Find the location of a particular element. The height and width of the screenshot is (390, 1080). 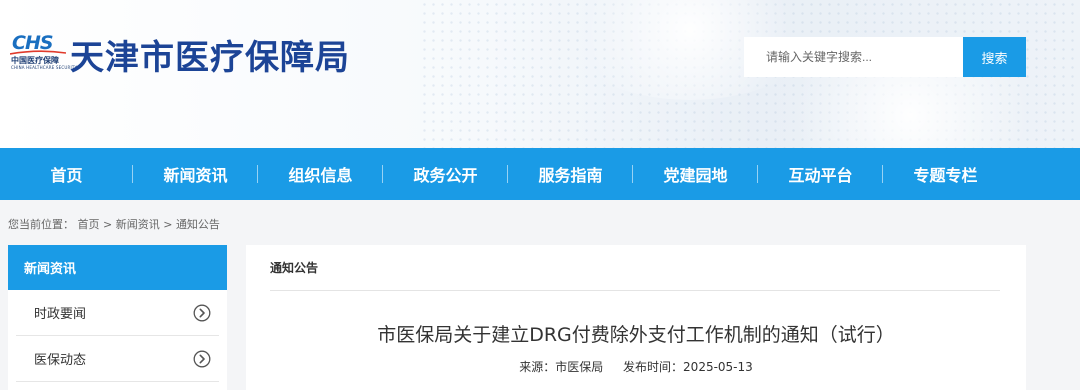

nav-item-home: 首页 is located at coordinates (66, 174).